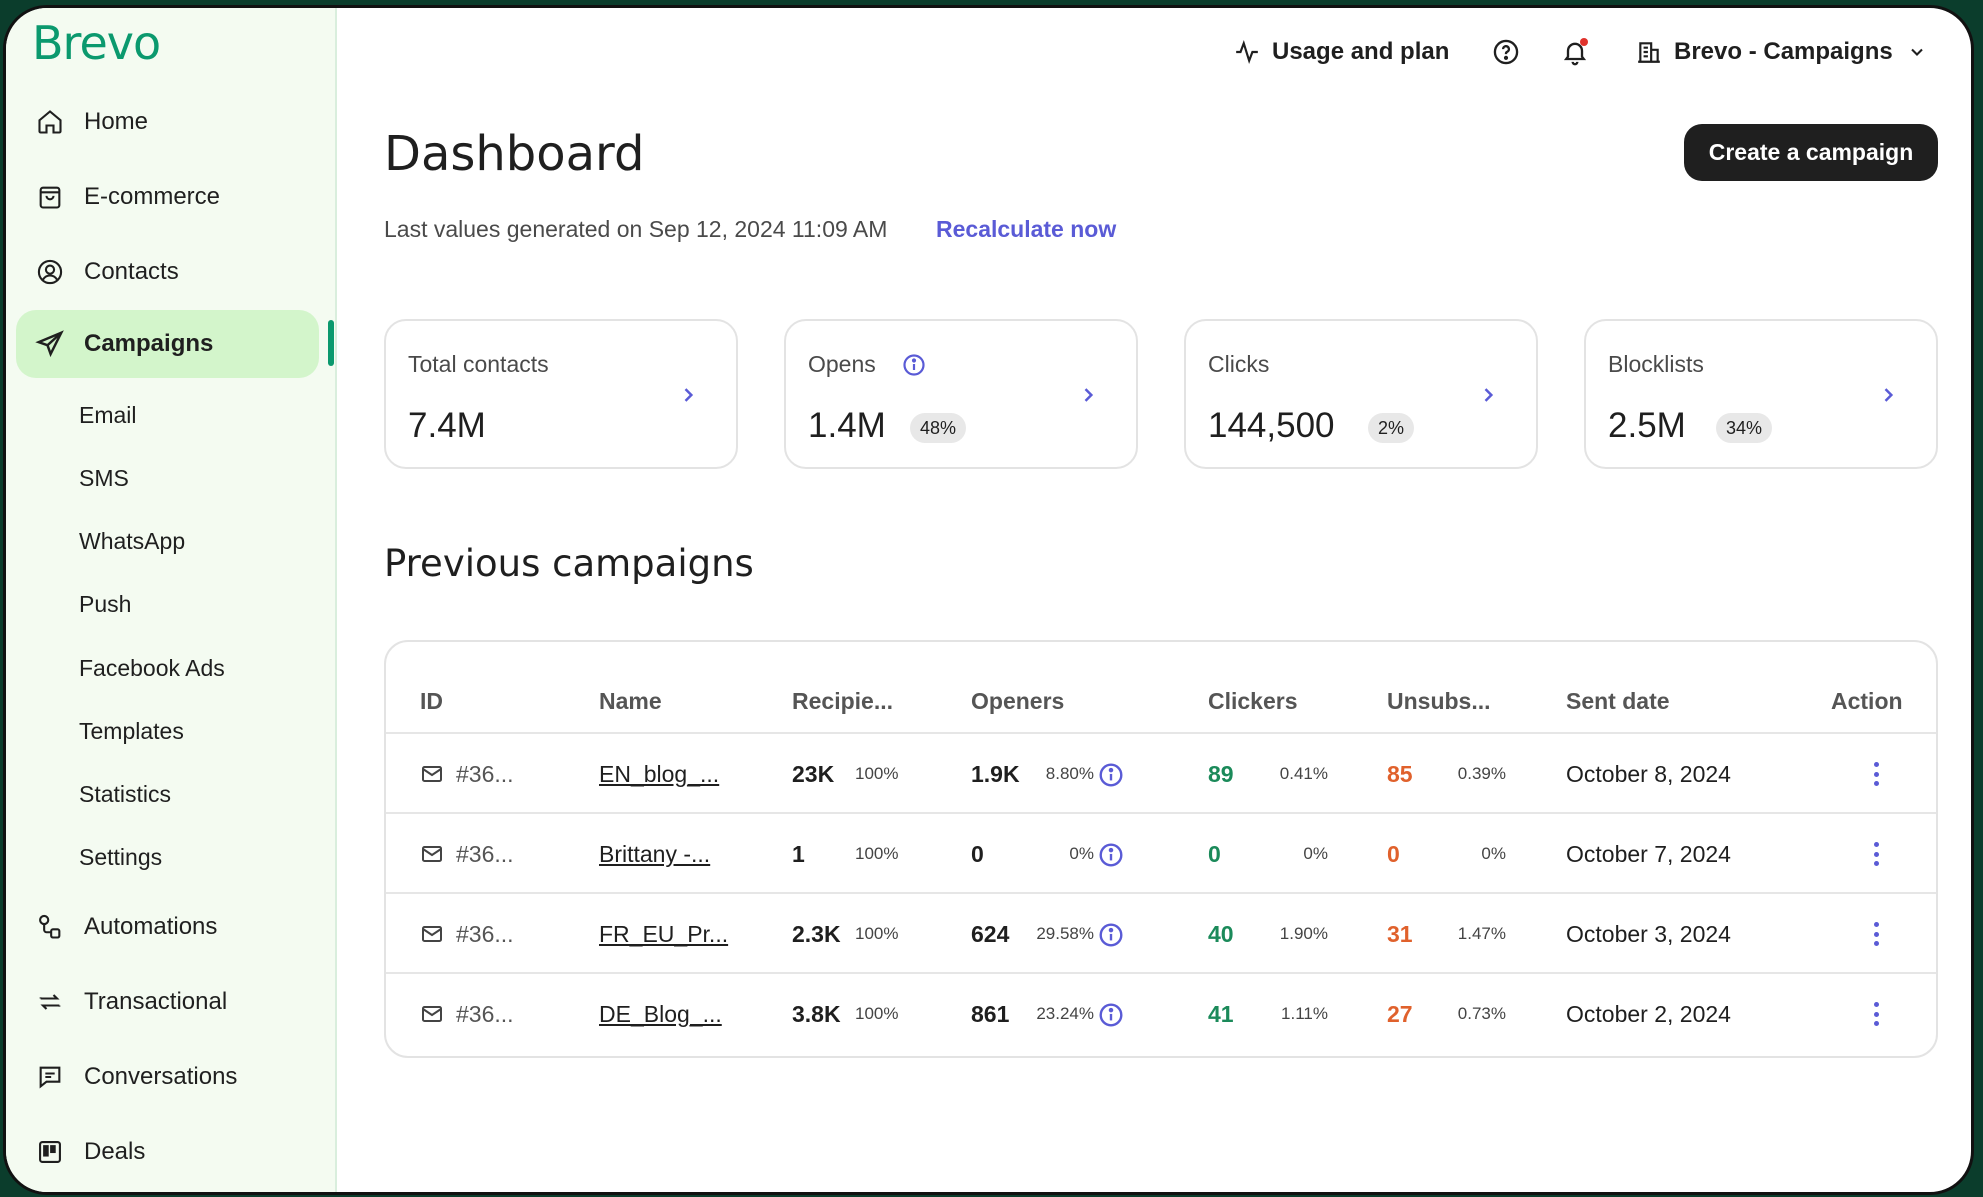 This screenshot has width=1983, height=1197. What do you see at coordinates (1221, 933) in the screenshot?
I see `clickers-value: 40` at bounding box center [1221, 933].